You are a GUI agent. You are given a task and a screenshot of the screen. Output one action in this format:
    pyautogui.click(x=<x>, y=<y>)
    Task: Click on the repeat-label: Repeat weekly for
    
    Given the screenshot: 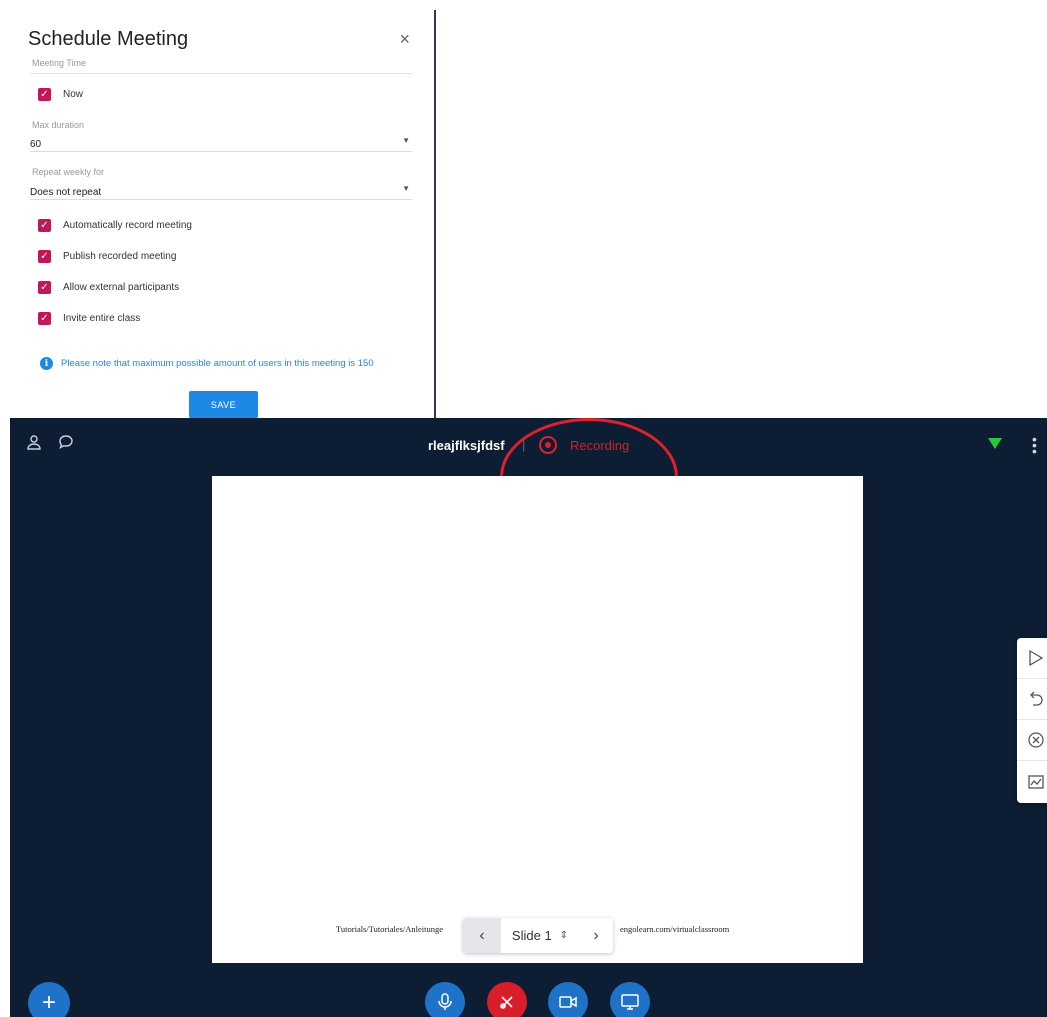 What is the action you would take?
    pyautogui.click(x=68, y=172)
    